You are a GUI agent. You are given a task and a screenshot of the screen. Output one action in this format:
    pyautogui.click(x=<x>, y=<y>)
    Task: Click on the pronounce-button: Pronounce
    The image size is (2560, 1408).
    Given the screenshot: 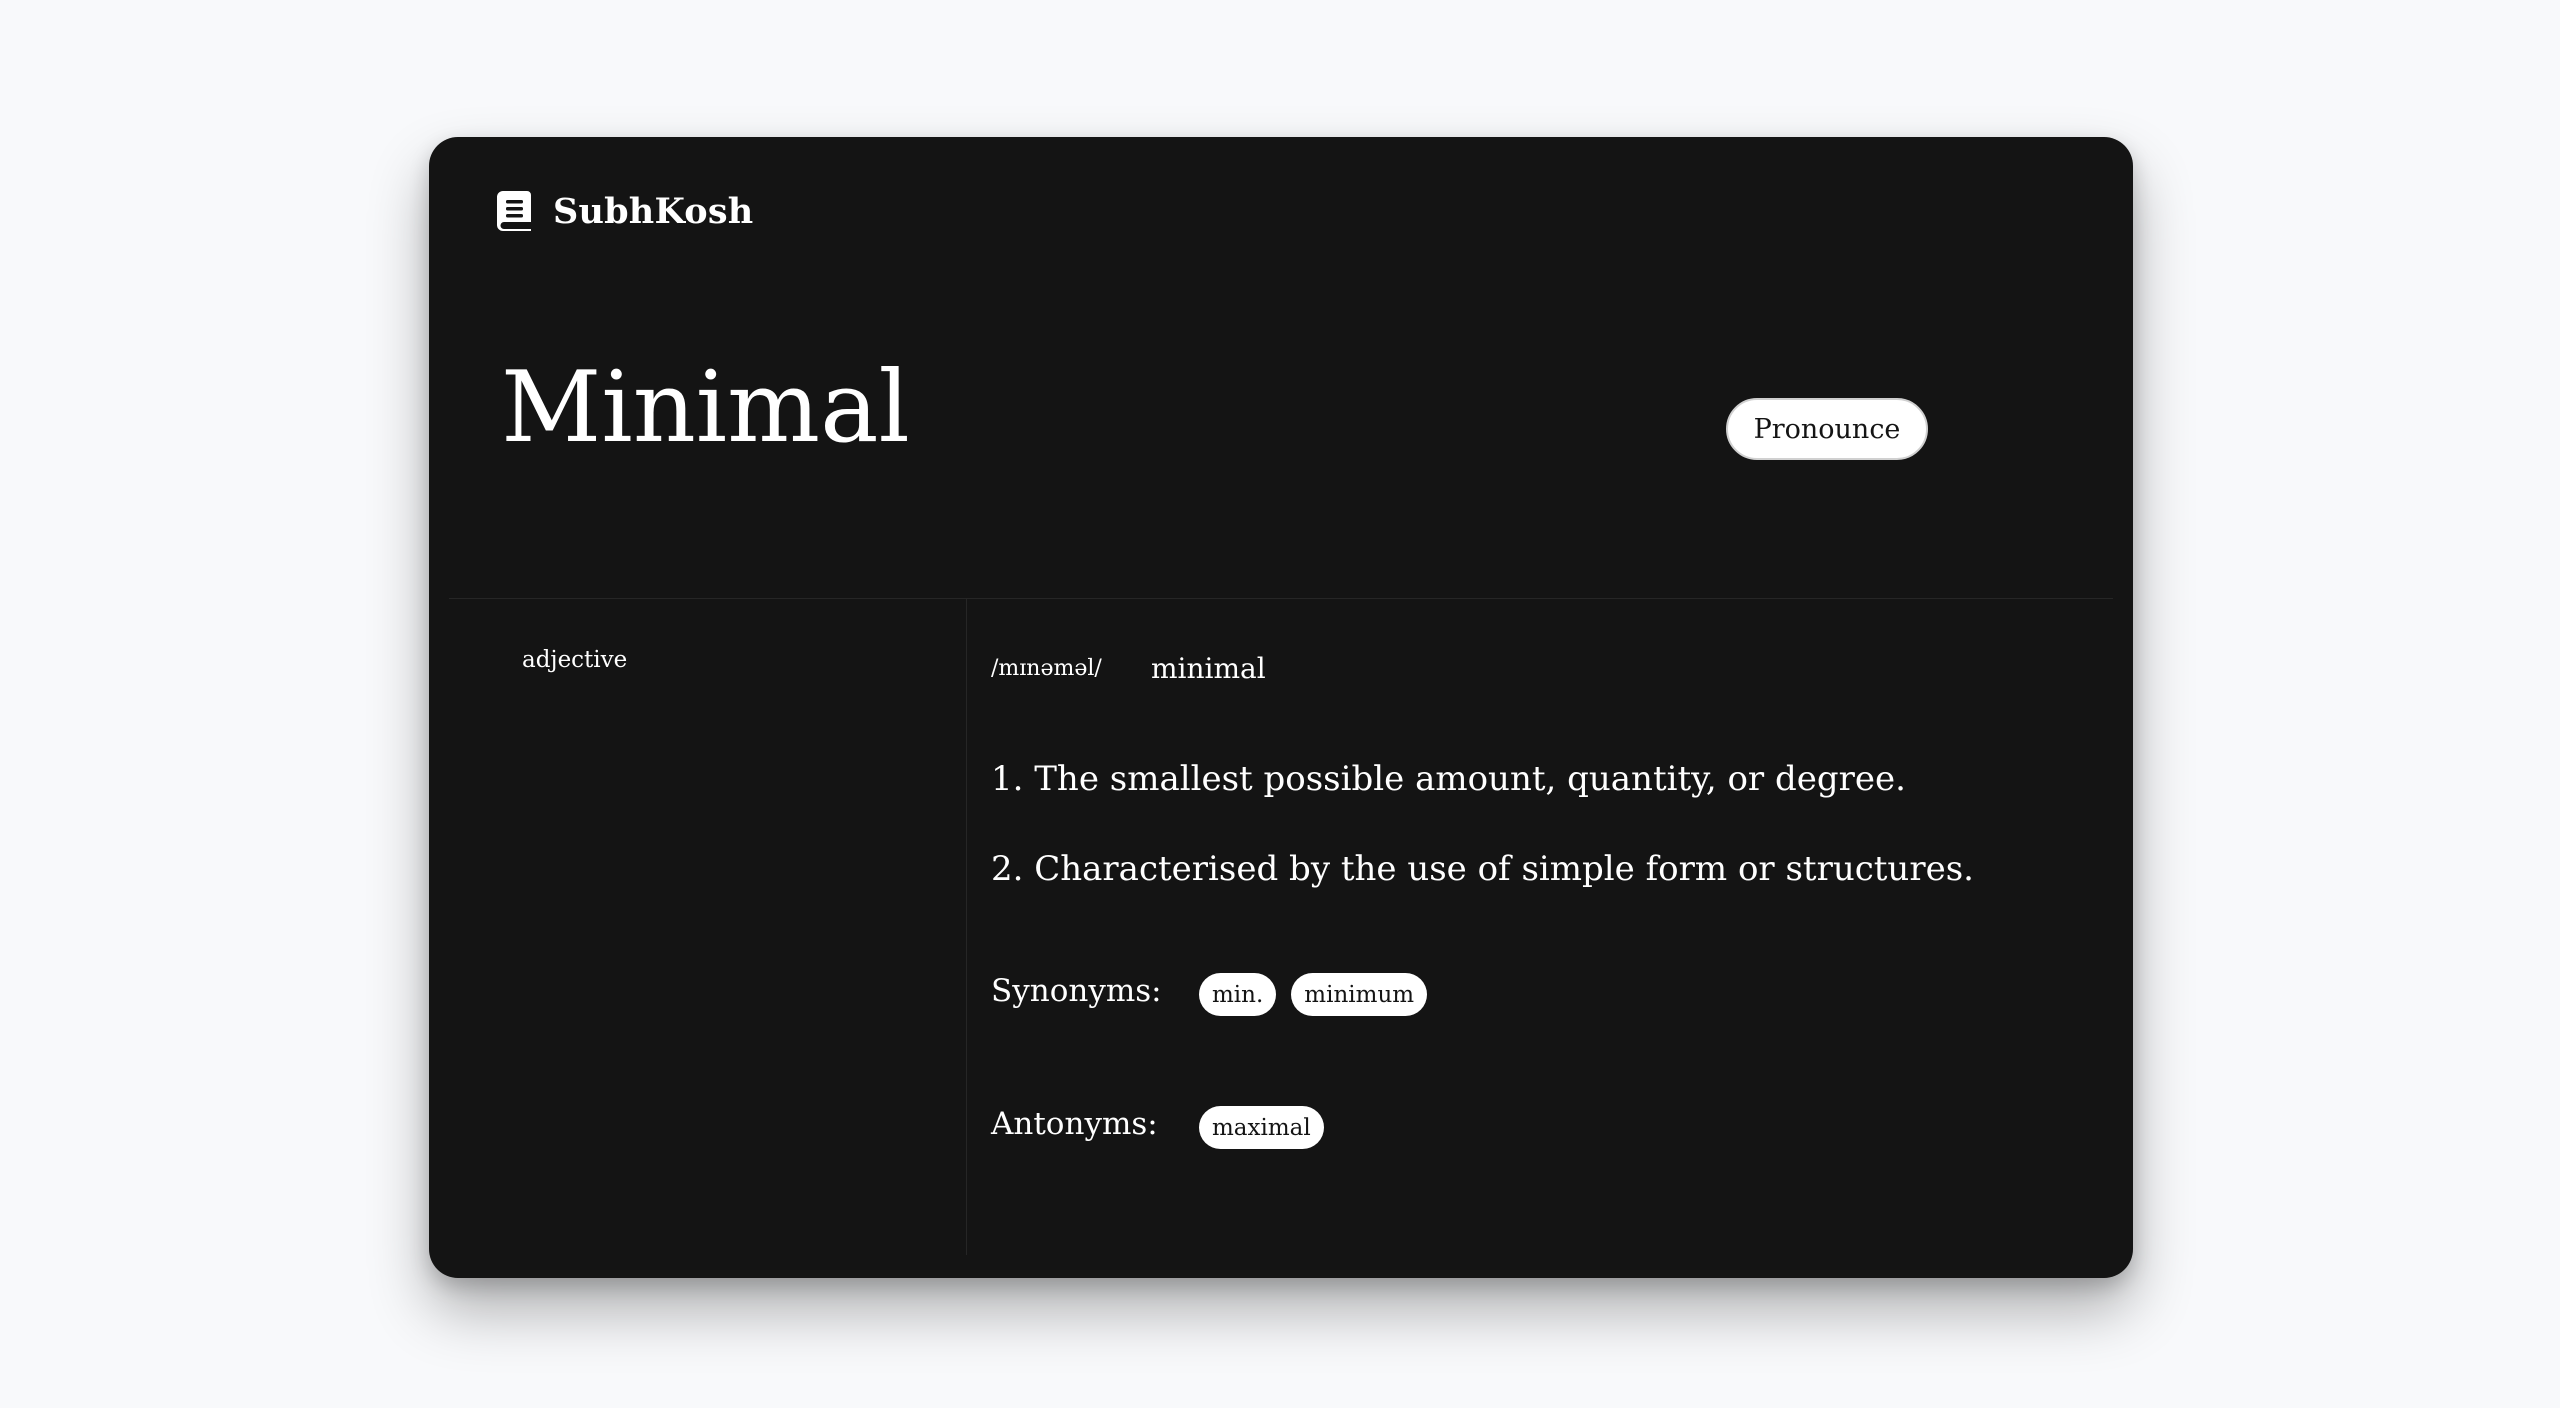 What is the action you would take?
    pyautogui.click(x=1827, y=429)
    